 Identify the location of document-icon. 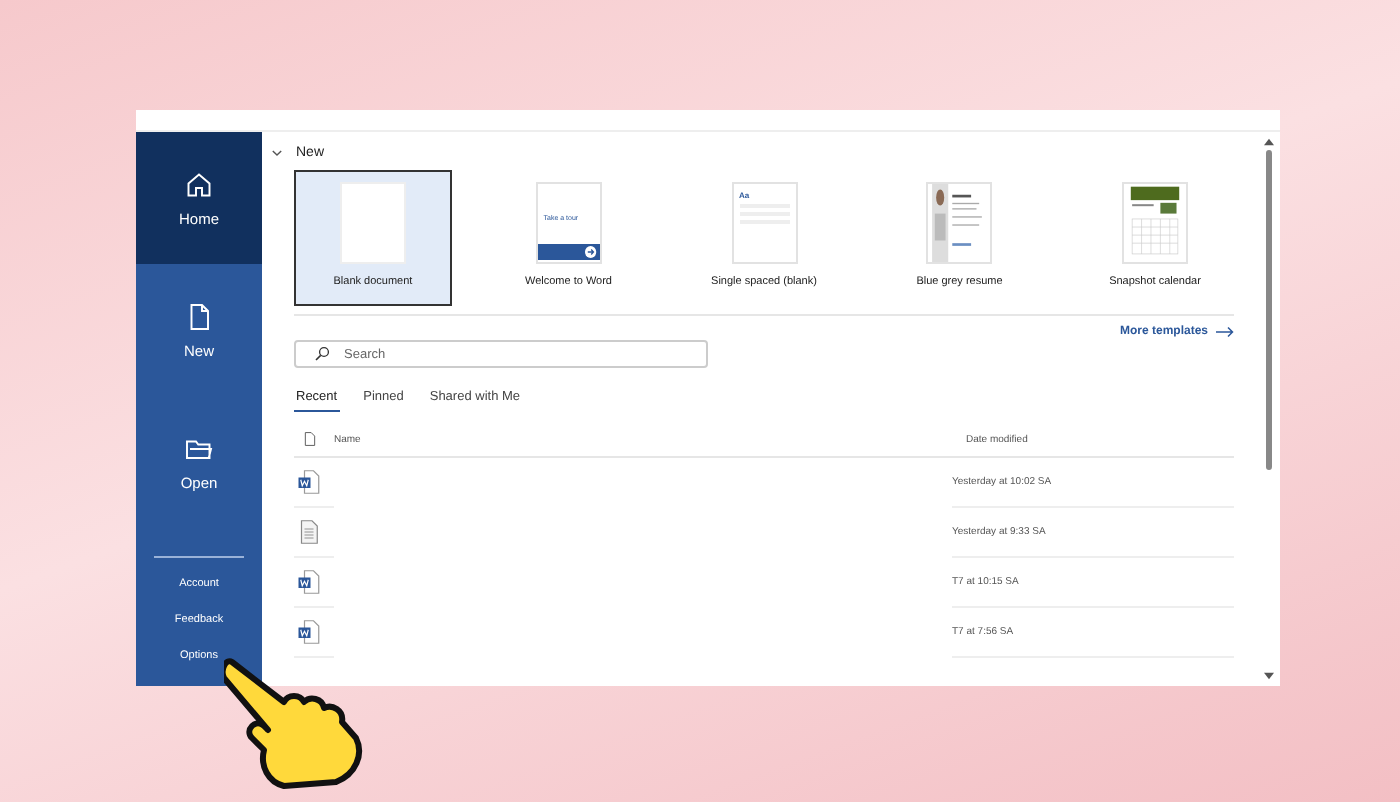
(310, 439).